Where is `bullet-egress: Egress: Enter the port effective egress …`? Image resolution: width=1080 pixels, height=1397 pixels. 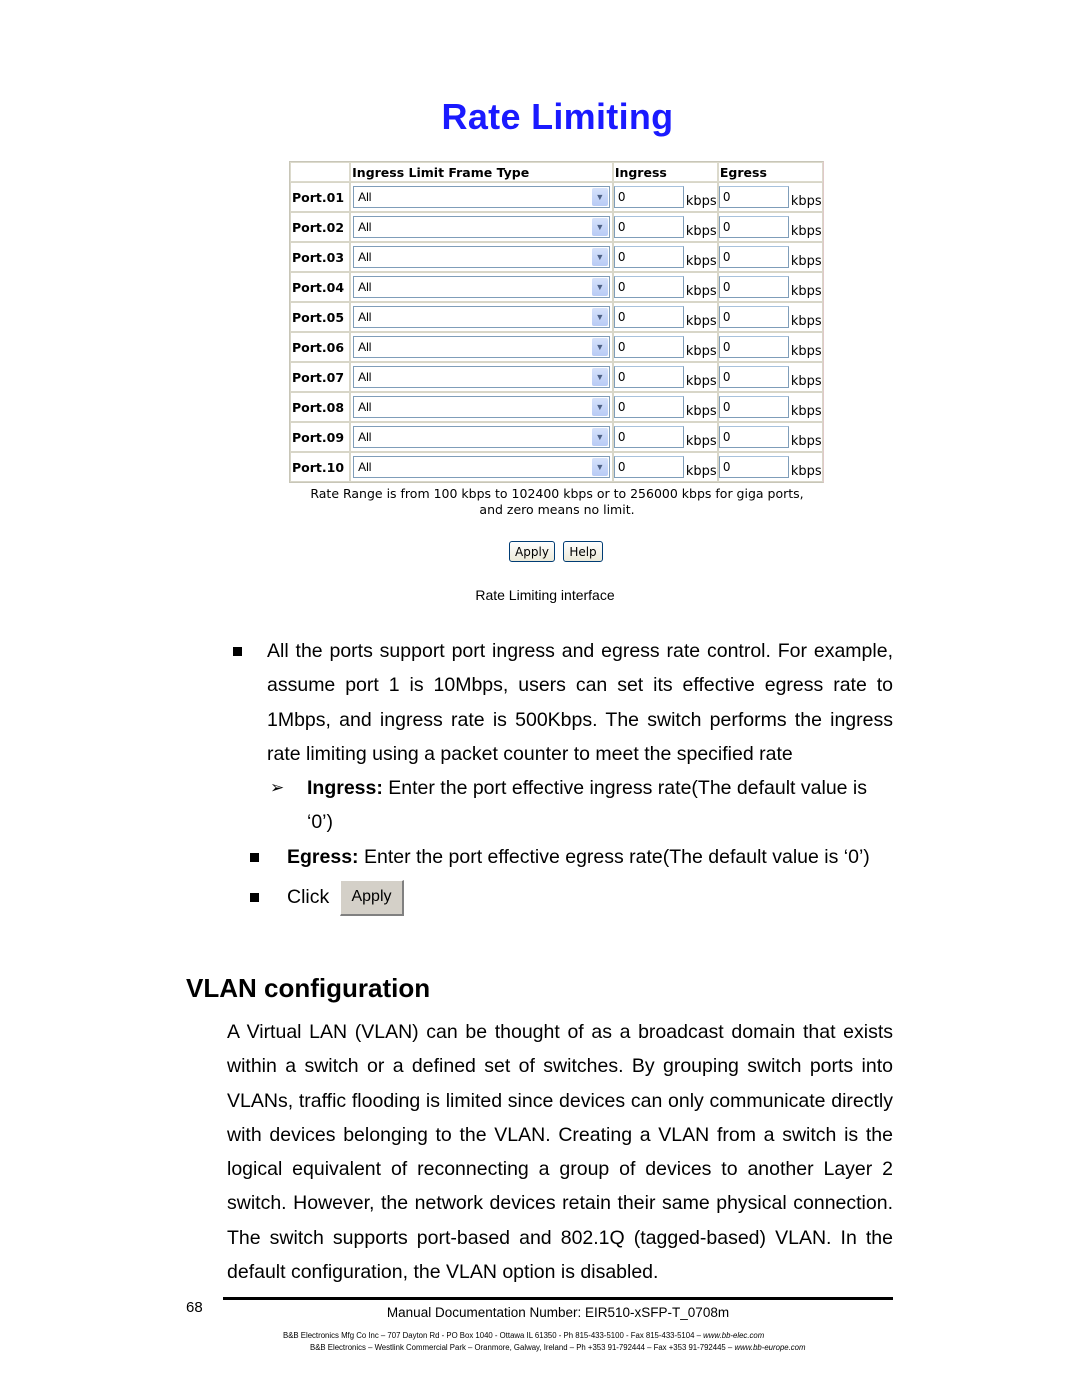 bullet-egress: Egress: Enter the port effective egress … is located at coordinates (590, 857).